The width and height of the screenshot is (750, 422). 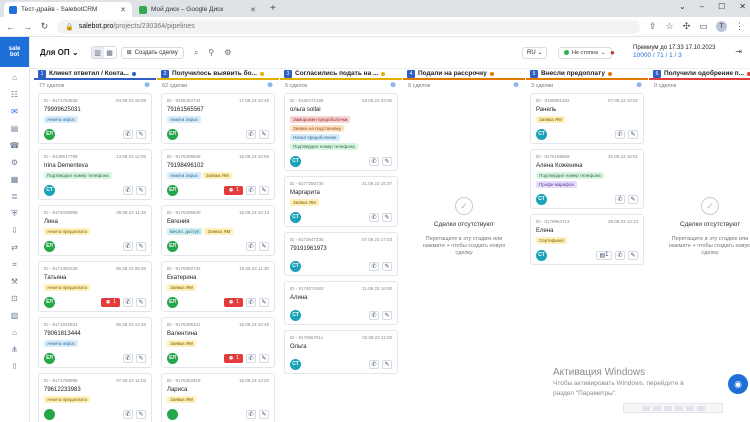 What do you see at coordinates (669, 26) in the screenshot?
I see `star-icon: ☆` at bounding box center [669, 26].